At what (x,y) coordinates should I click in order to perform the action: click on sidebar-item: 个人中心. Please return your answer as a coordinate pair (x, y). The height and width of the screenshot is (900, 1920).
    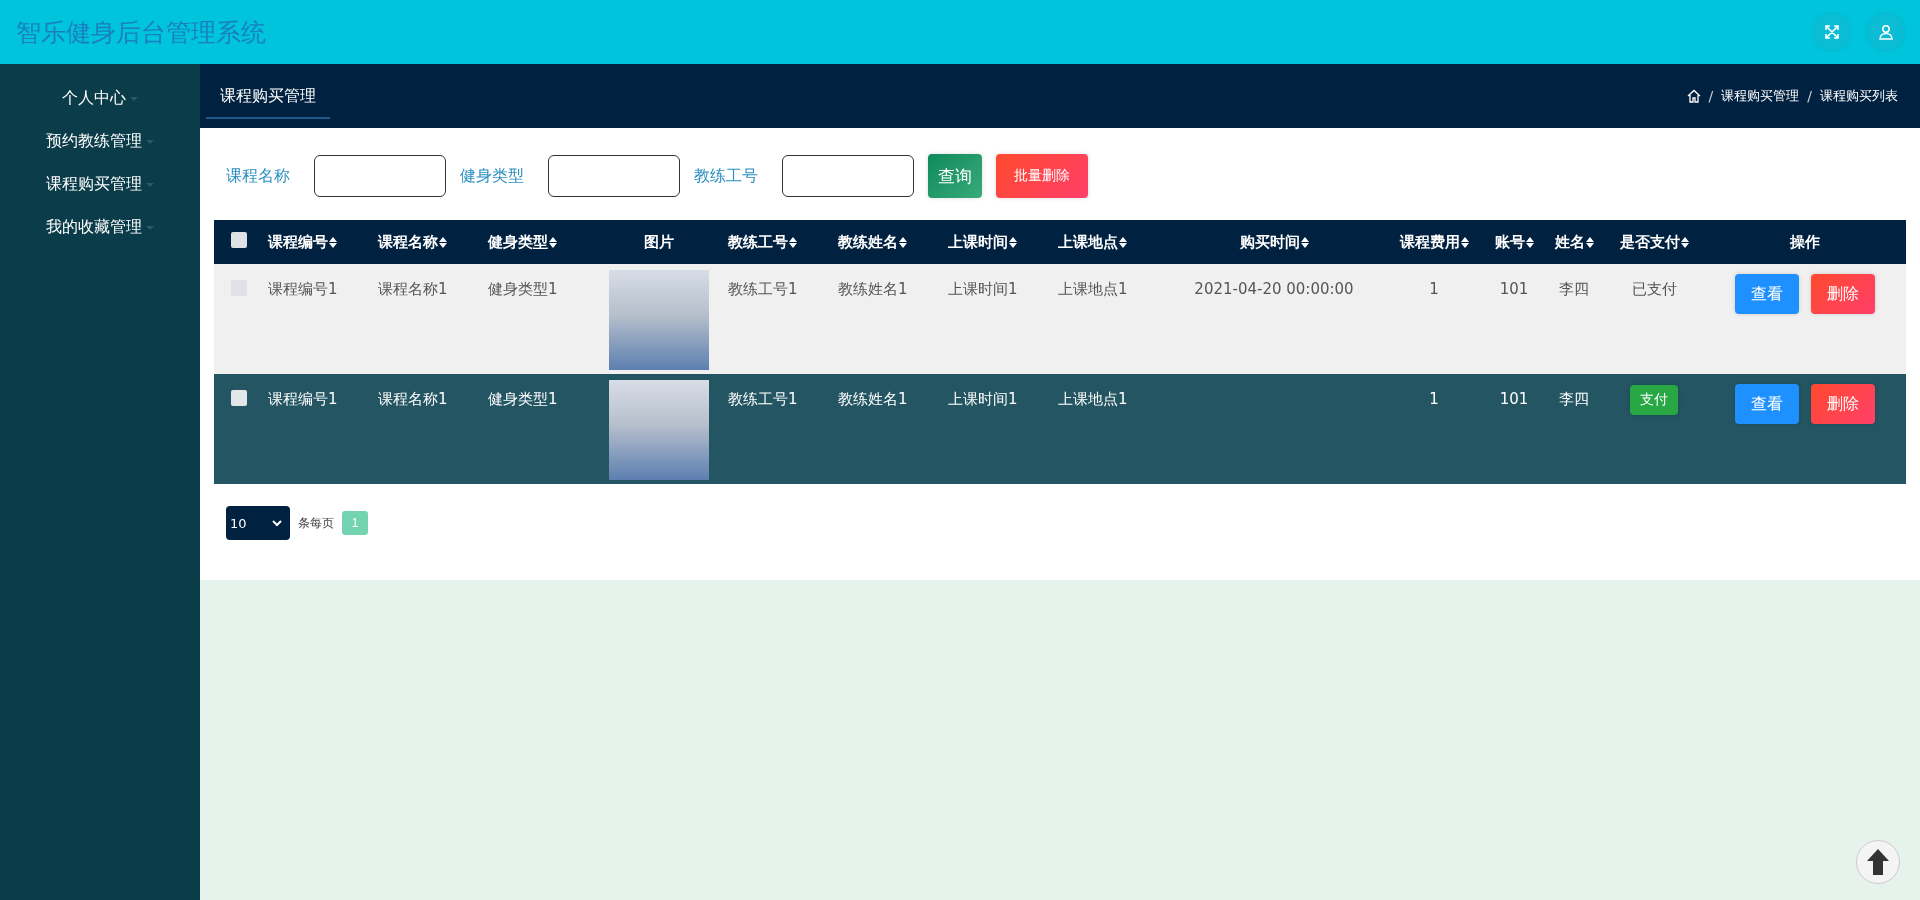
    Looking at the image, I should click on (100, 98).